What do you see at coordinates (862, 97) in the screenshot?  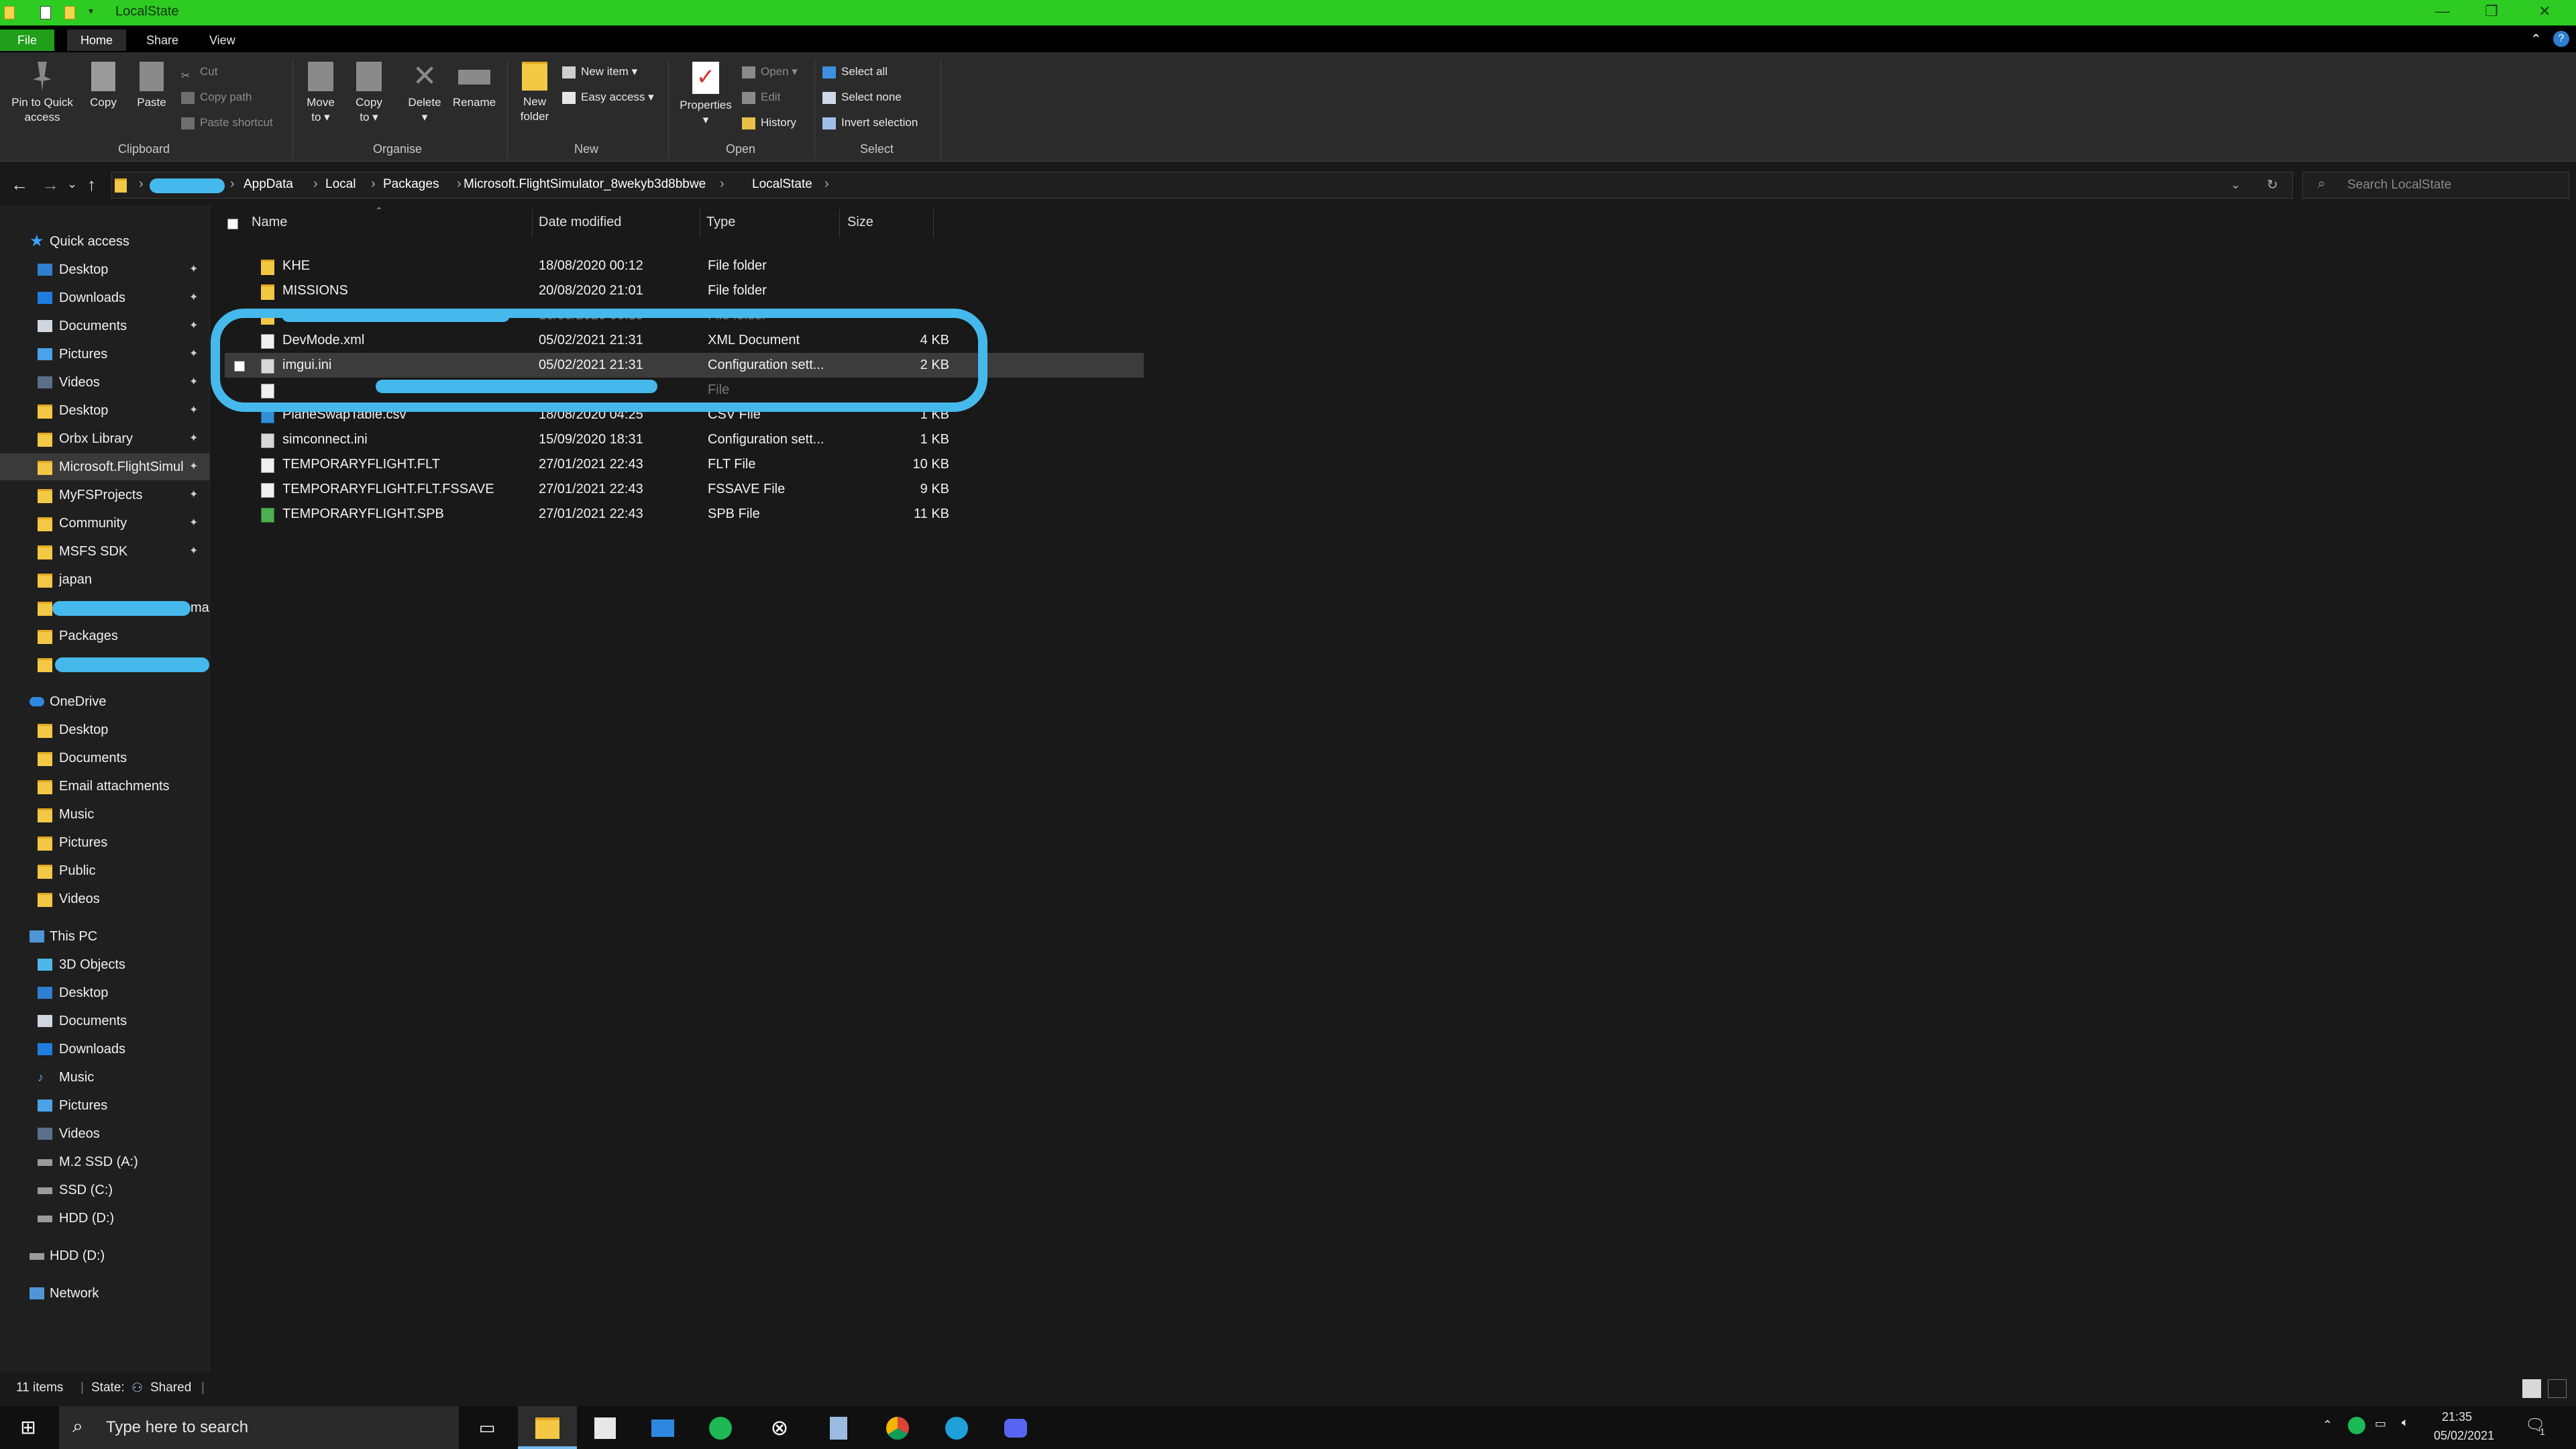 I see `select-none-button: Select none` at bounding box center [862, 97].